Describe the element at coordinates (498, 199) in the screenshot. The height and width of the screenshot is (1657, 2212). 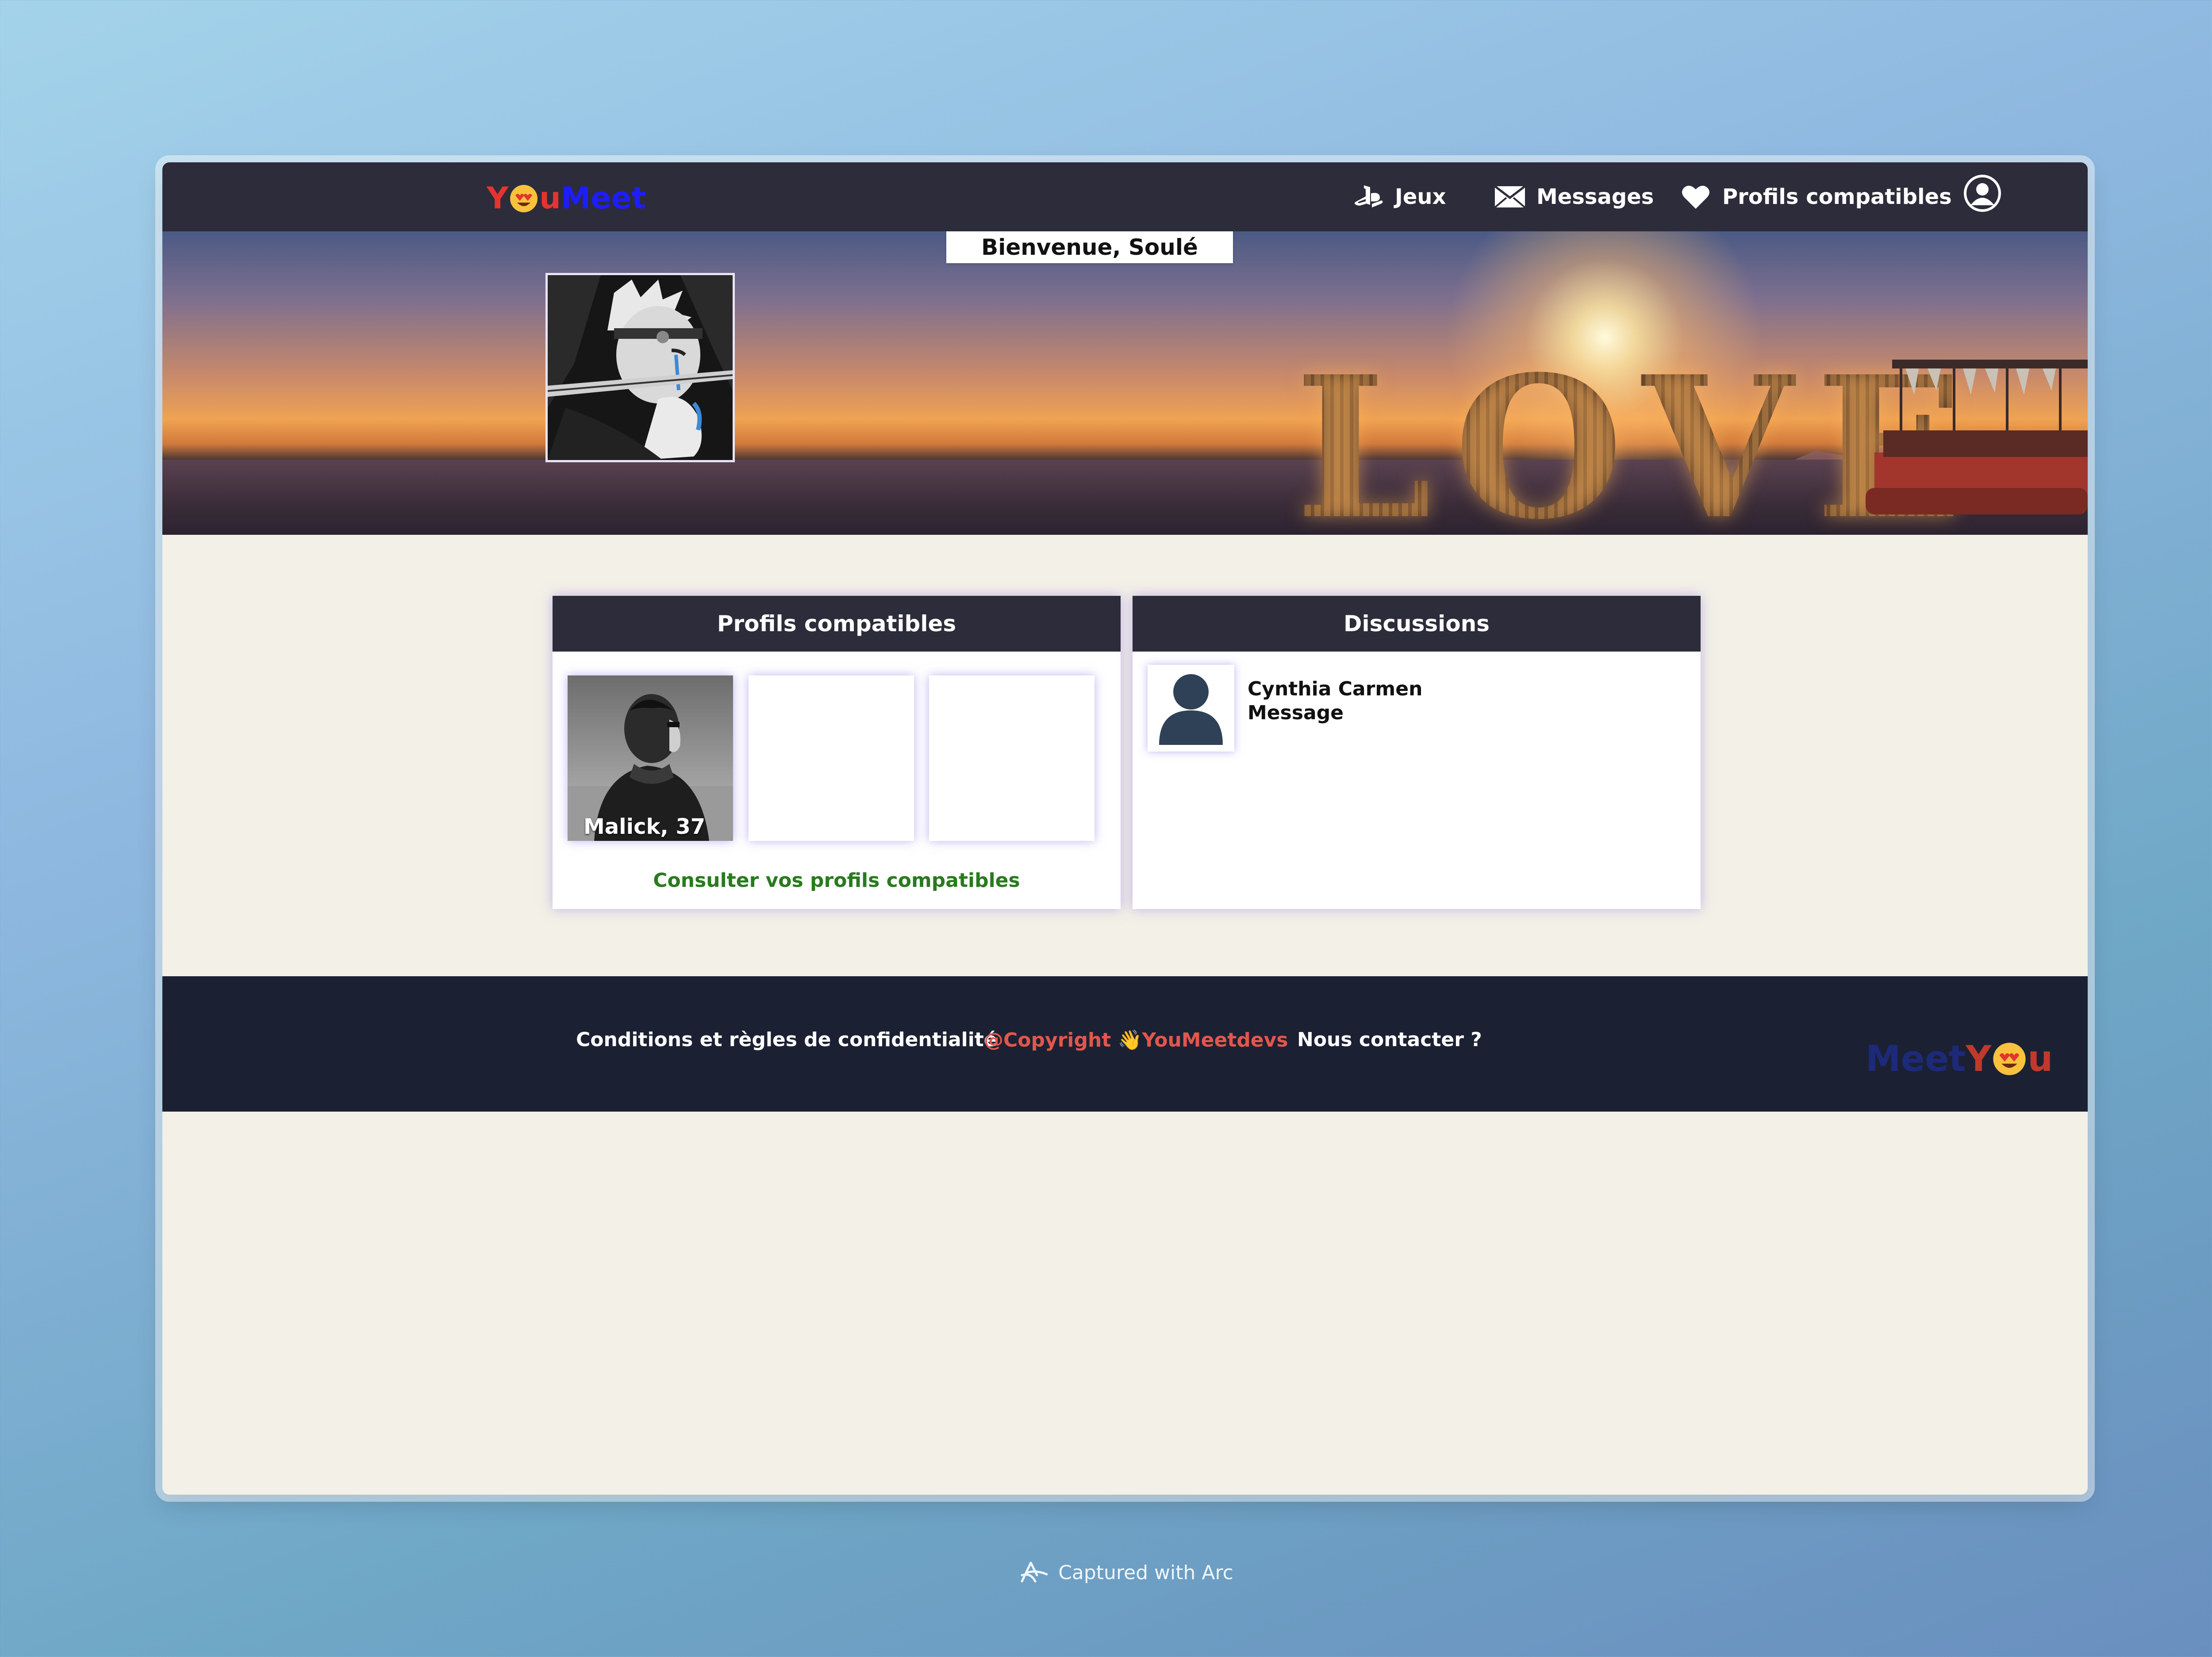
I see `logo-letter-y: Y` at that location.